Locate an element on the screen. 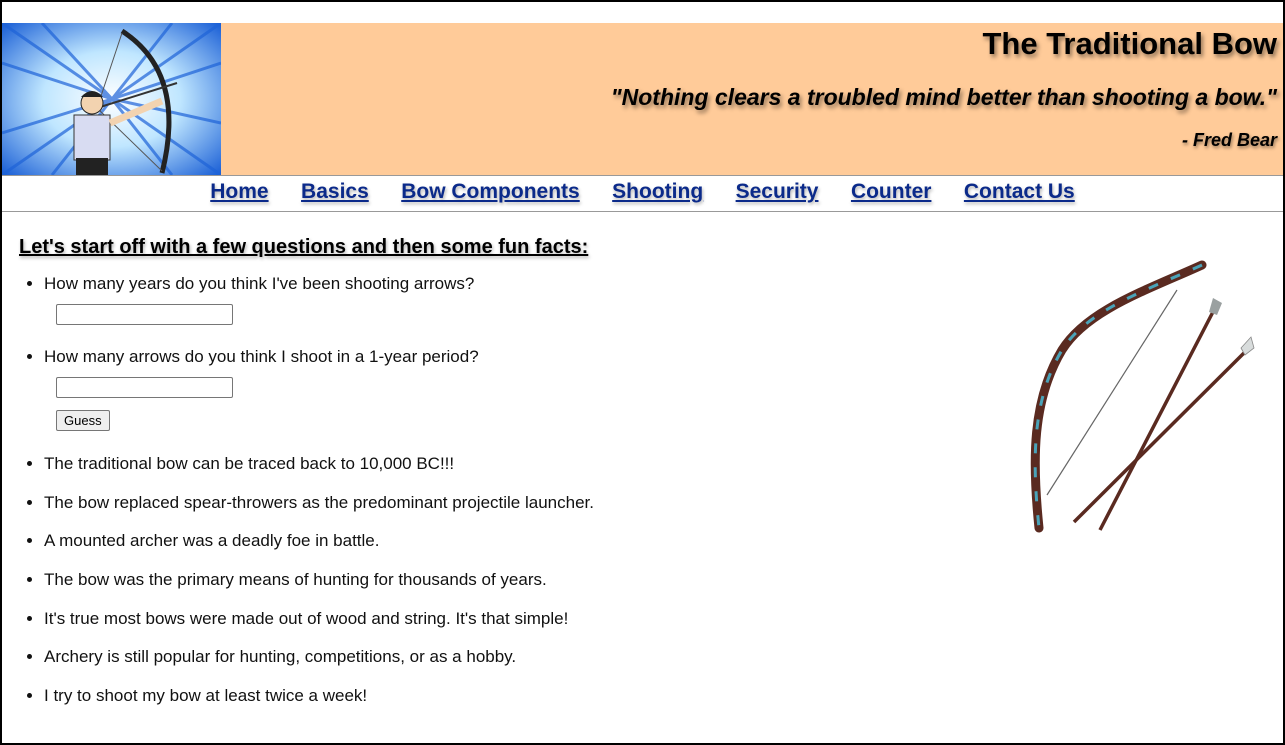 The height and width of the screenshot is (745, 1285). guess-button: Guess is located at coordinates (83, 420).